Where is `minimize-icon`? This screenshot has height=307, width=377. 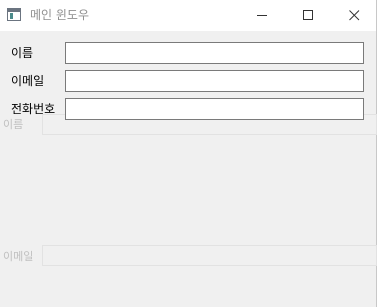 minimize-icon is located at coordinates (262, 15).